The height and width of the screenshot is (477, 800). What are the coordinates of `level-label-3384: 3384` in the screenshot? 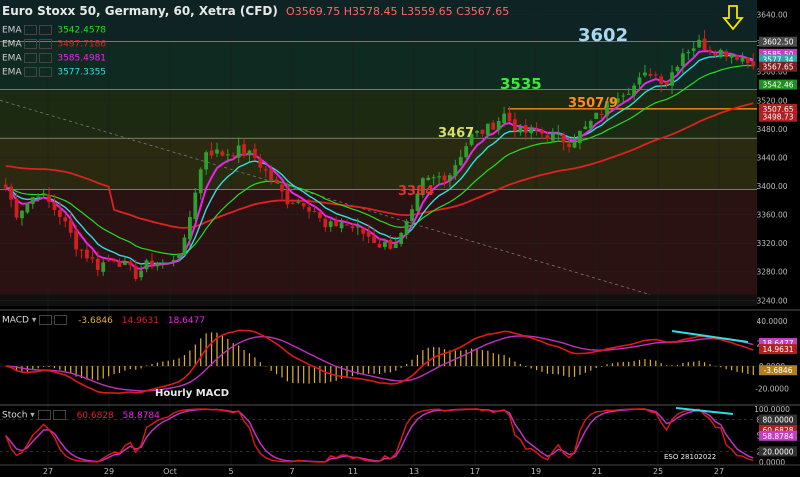 It's located at (416, 191).